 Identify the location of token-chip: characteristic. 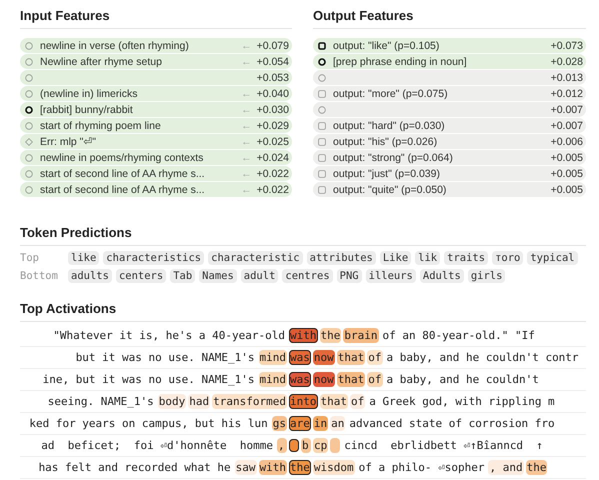
(255, 258).